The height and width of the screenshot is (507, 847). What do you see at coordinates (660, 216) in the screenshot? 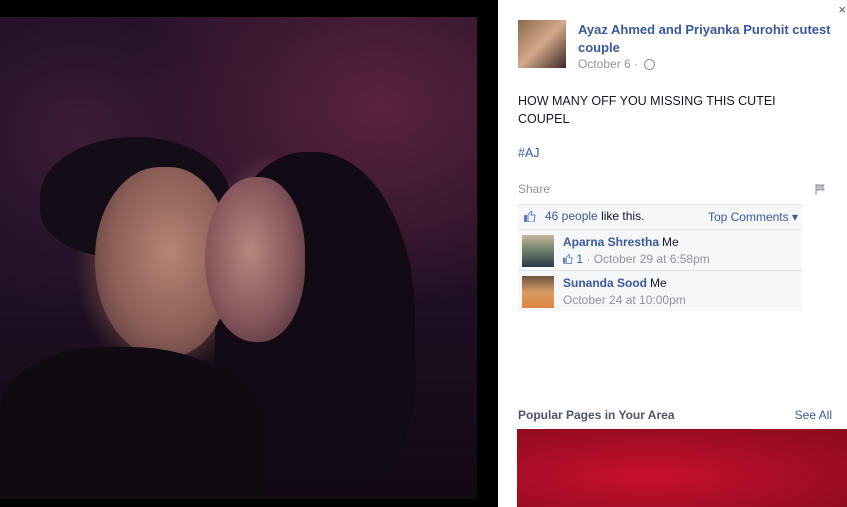
I see `likes-summary: 46 people like this. Top Comments ▾` at bounding box center [660, 216].